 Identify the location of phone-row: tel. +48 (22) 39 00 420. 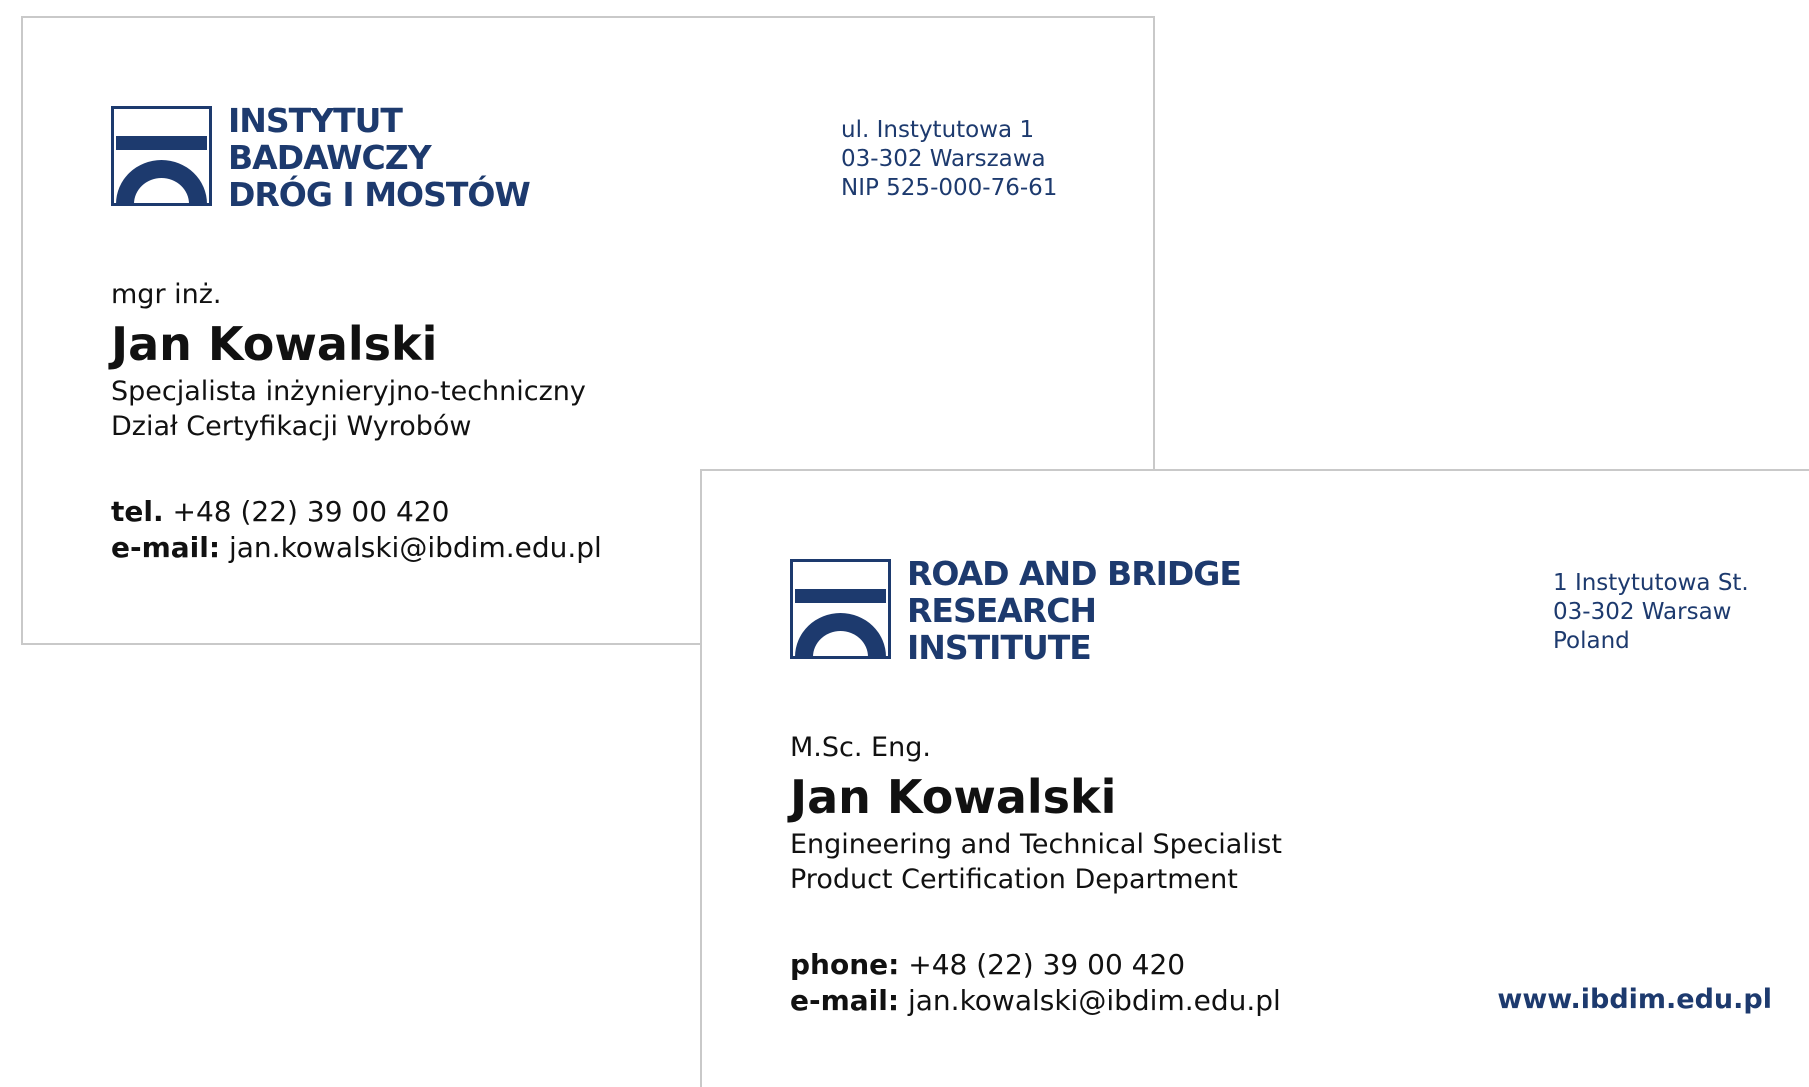
(356, 512).